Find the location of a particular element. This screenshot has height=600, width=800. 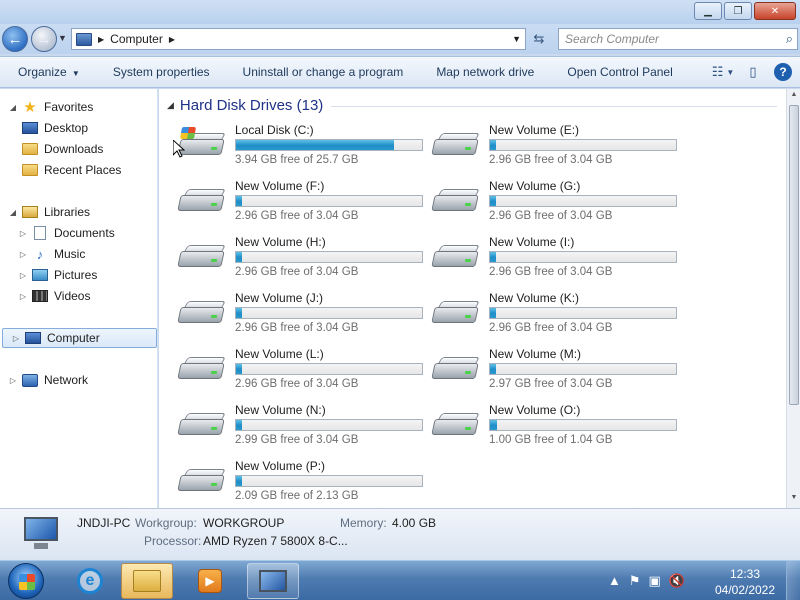

breadcrumb-computer: Computer is located at coordinates (136, 39).